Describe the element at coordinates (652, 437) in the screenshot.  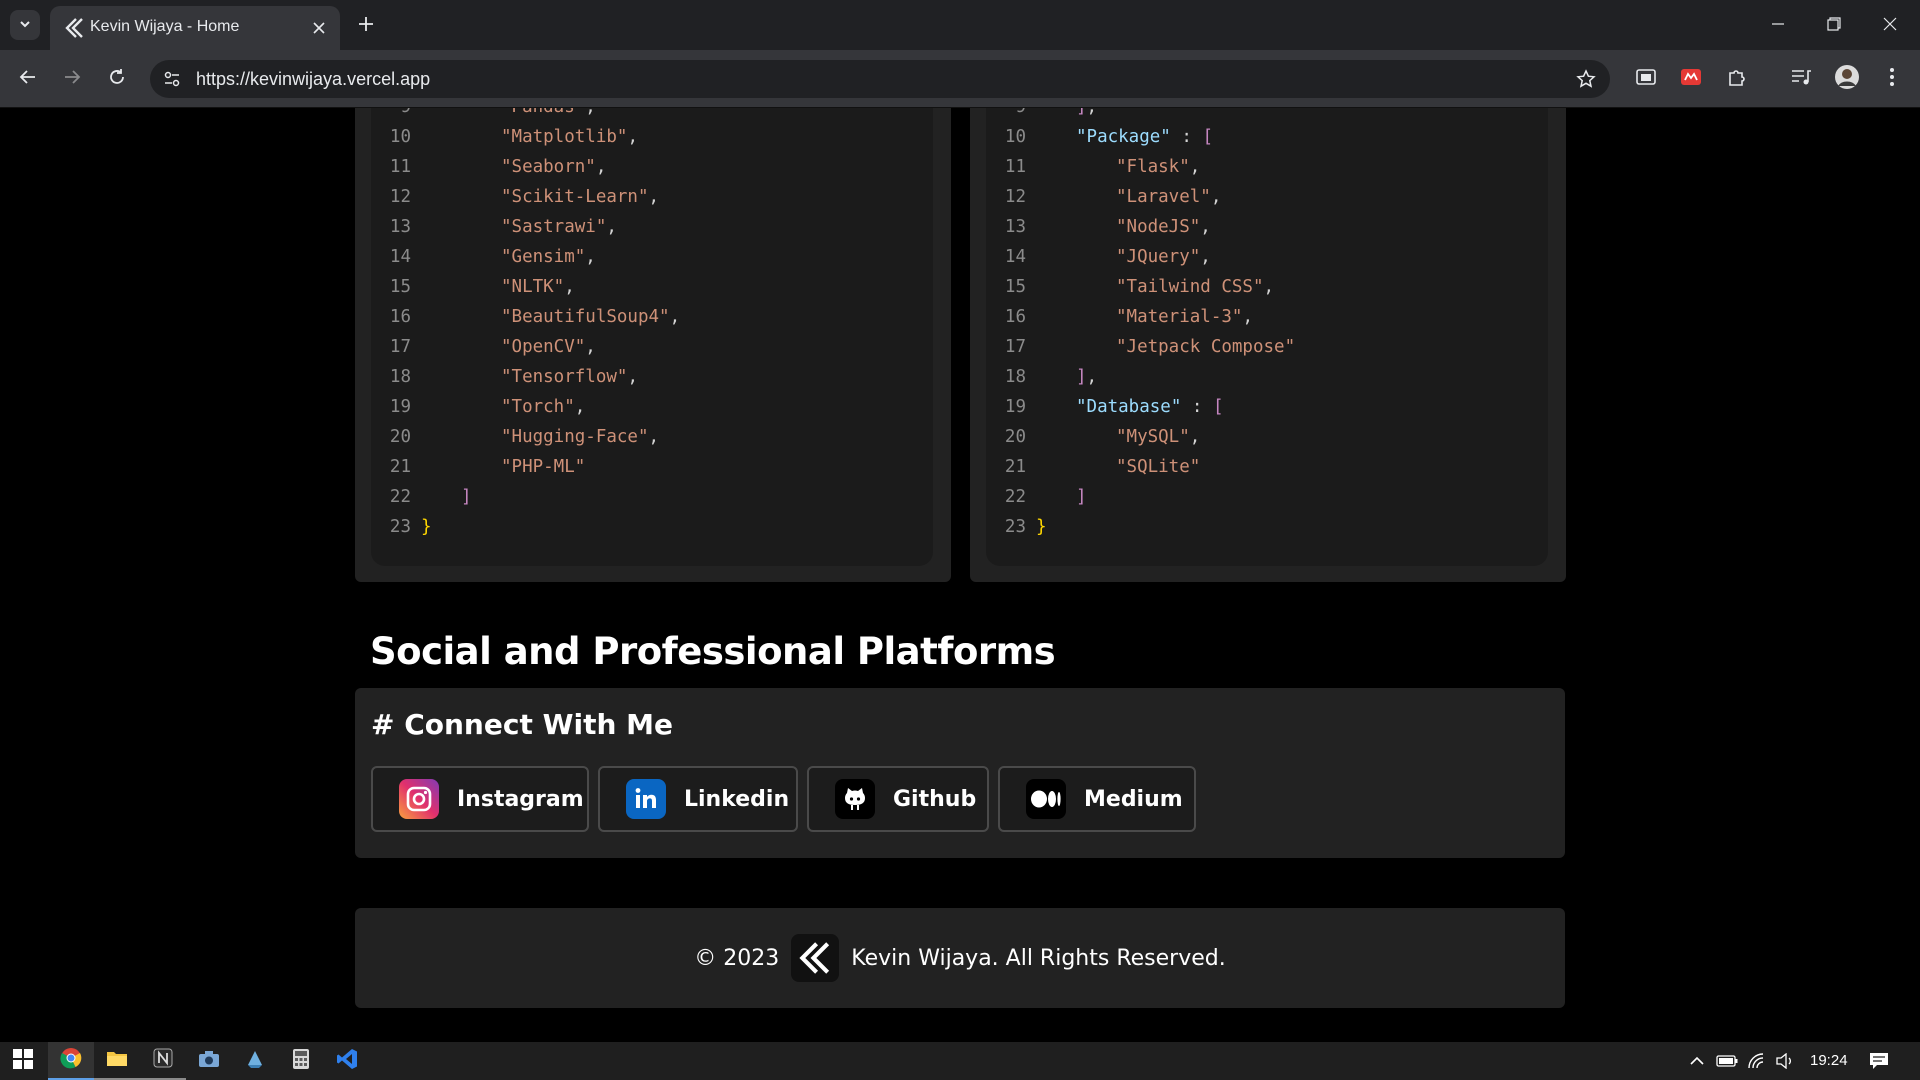
I see `code-line: 20 "Hugging-Face",` at that location.